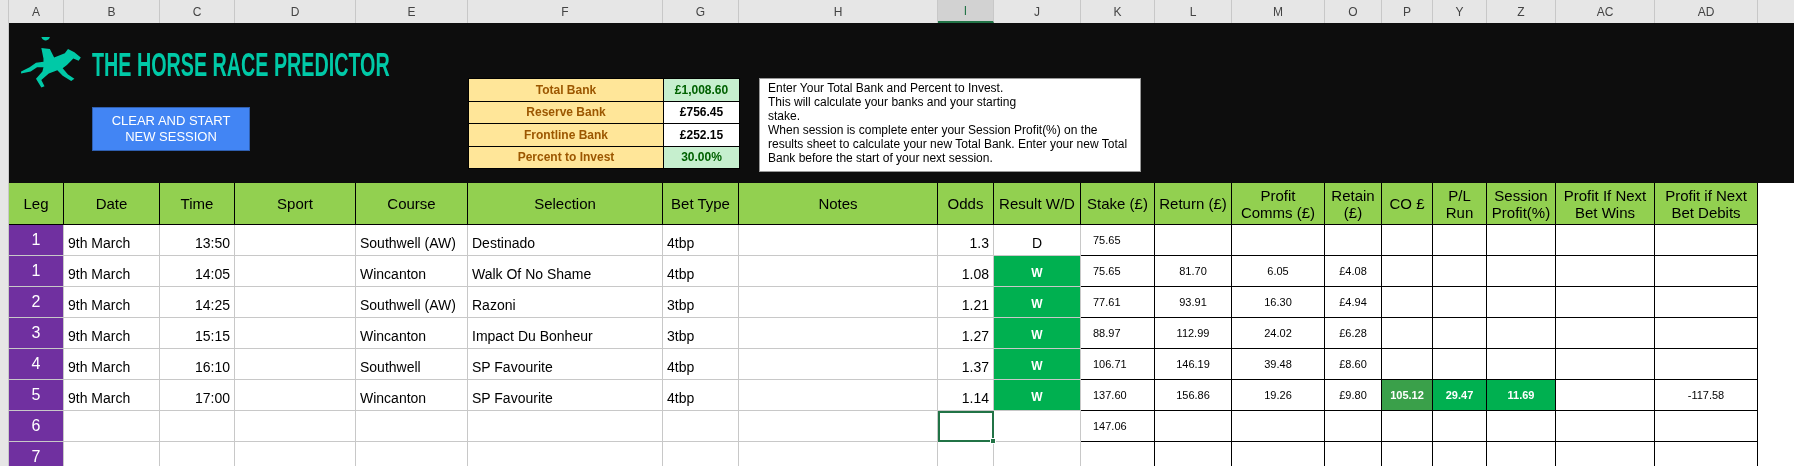 The height and width of the screenshot is (466, 1794). I want to click on table-cell: Destinado, so click(565, 240).